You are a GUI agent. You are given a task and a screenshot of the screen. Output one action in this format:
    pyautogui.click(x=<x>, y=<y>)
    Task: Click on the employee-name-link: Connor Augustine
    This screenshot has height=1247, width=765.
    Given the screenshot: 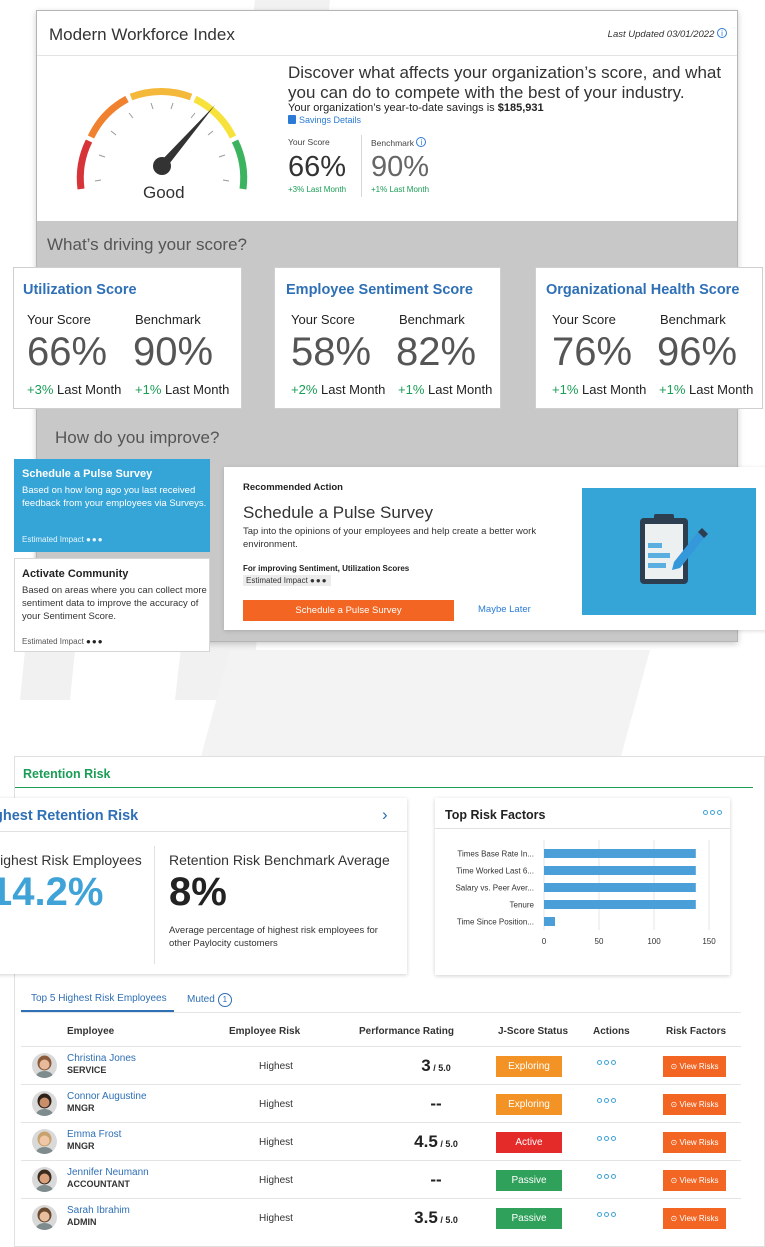 What is the action you would take?
    pyautogui.click(x=107, y=1096)
    